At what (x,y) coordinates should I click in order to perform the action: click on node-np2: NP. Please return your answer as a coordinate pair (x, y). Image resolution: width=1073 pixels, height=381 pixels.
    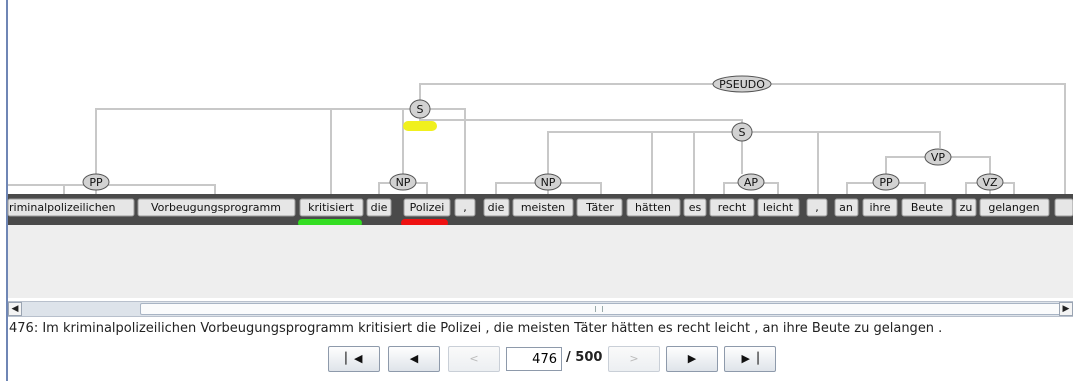
    Looking at the image, I should click on (548, 182).